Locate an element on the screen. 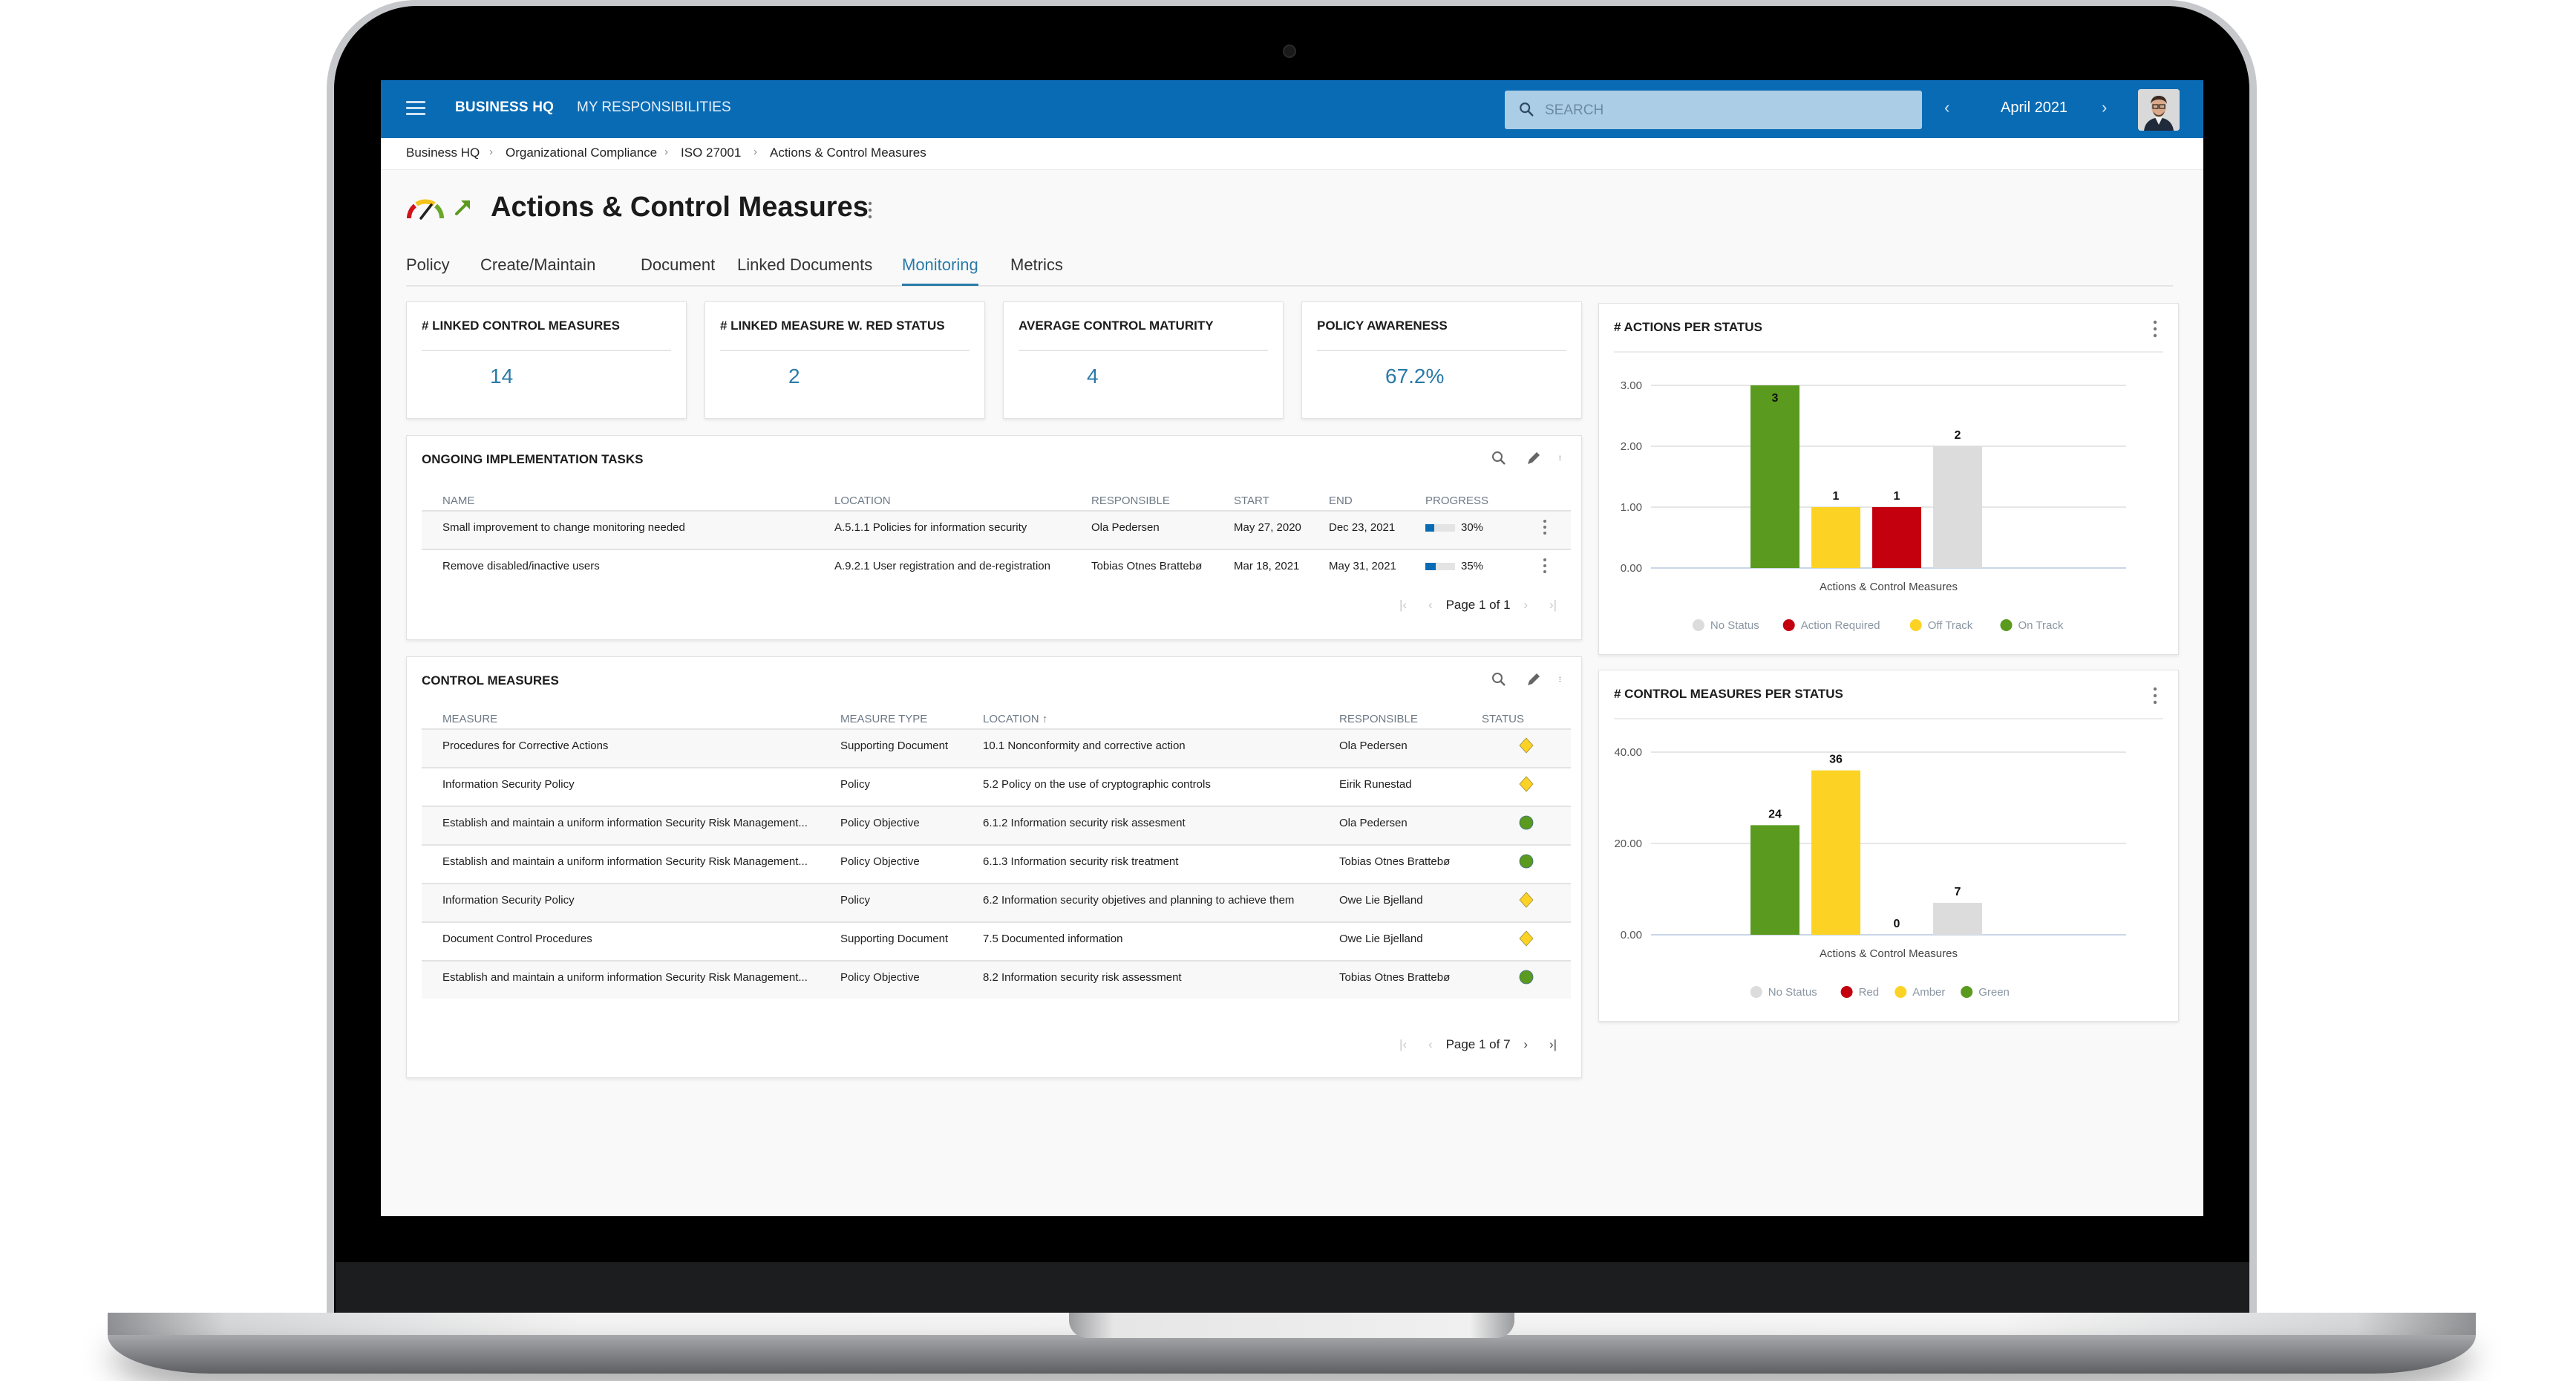 The image size is (2576, 1381). legend-label: No Status is located at coordinates (1734, 625).